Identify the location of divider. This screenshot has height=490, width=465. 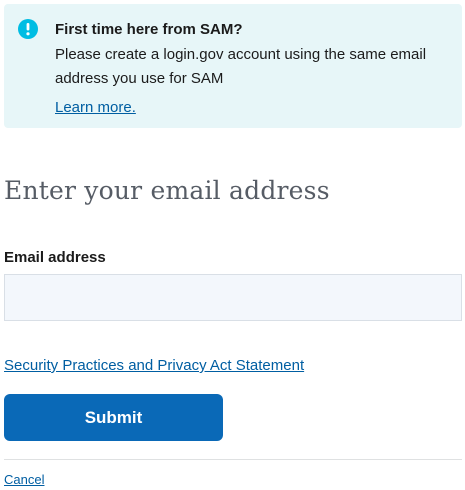
(233, 459).